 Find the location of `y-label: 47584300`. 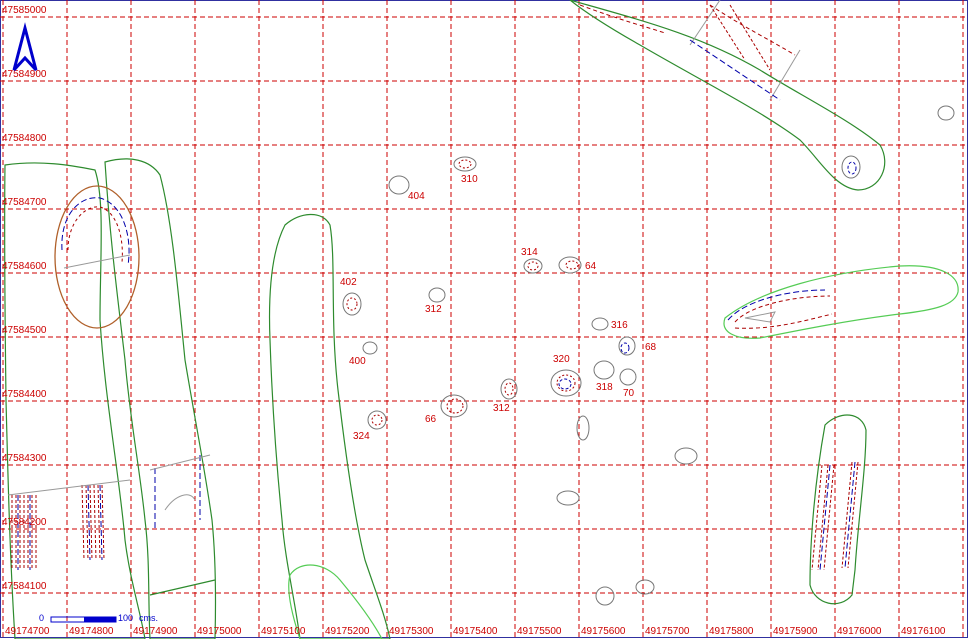

y-label: 47584300 is located at coordinates (24, 458).